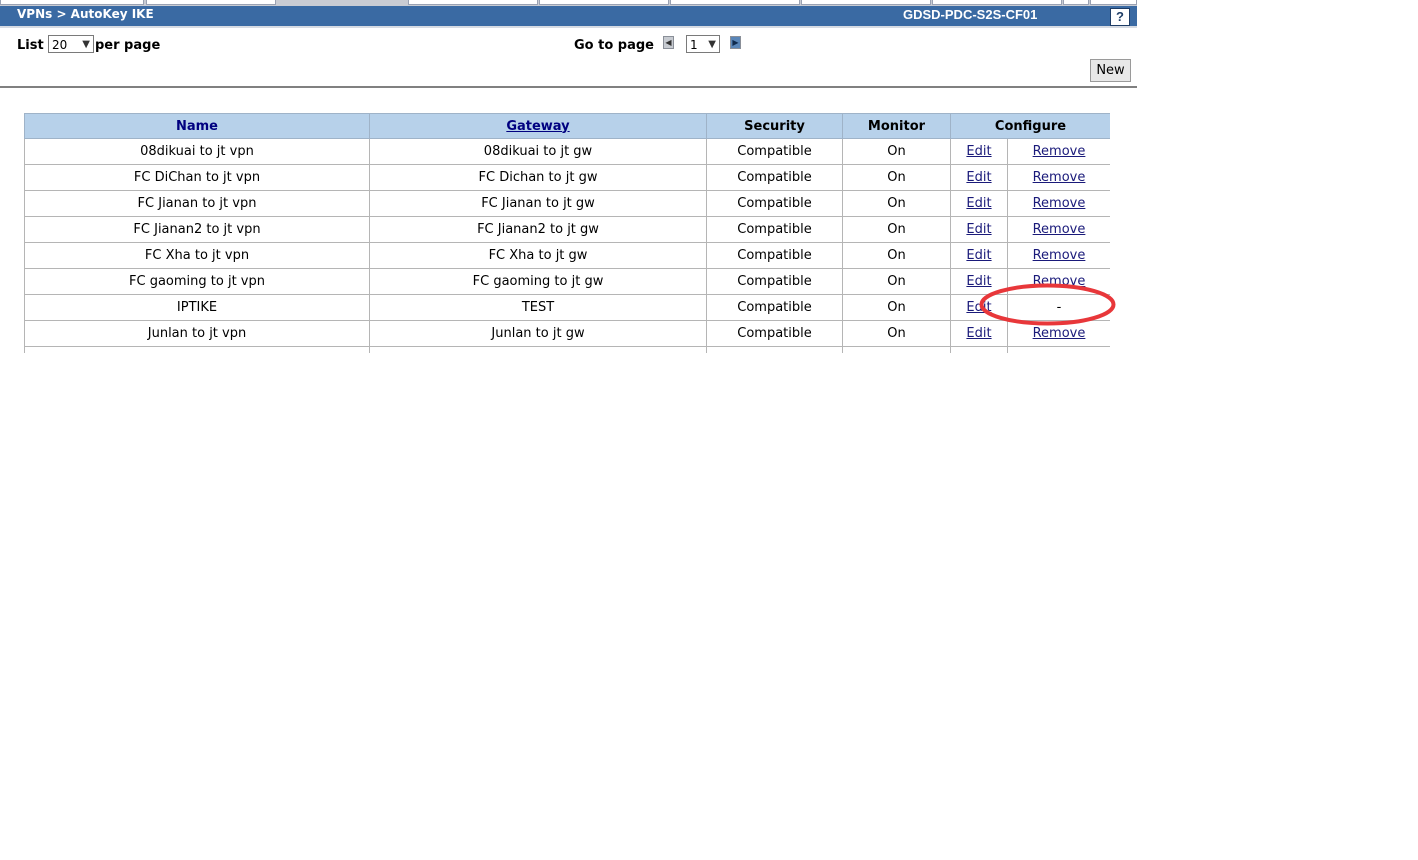 This screenshot has height=860, width=1418. Describe the element at coordinates (71, 44) in the screenshot. I see `per-page-select: 20 ▼` at that location.